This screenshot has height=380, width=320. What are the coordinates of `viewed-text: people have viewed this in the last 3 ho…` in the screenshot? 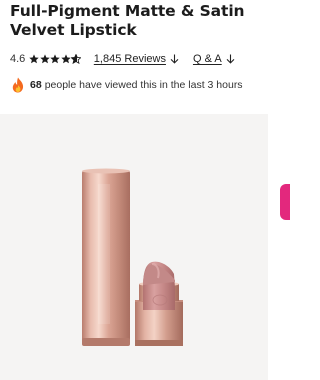 It's located at (143, 85).